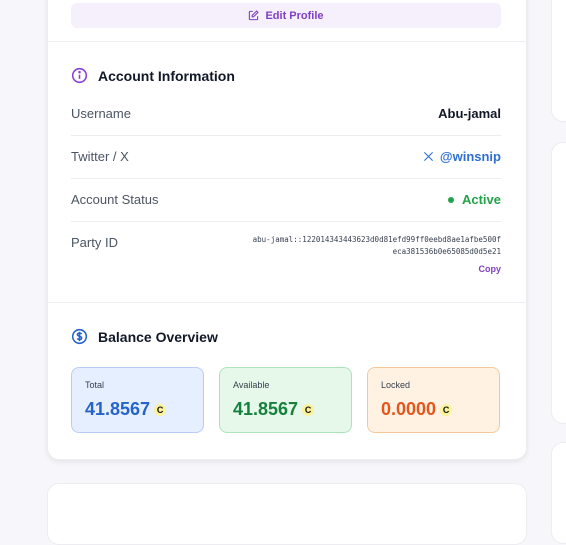 This screenshot has height=545, width=566. I want to click on edit-icon, so click(254, 15).